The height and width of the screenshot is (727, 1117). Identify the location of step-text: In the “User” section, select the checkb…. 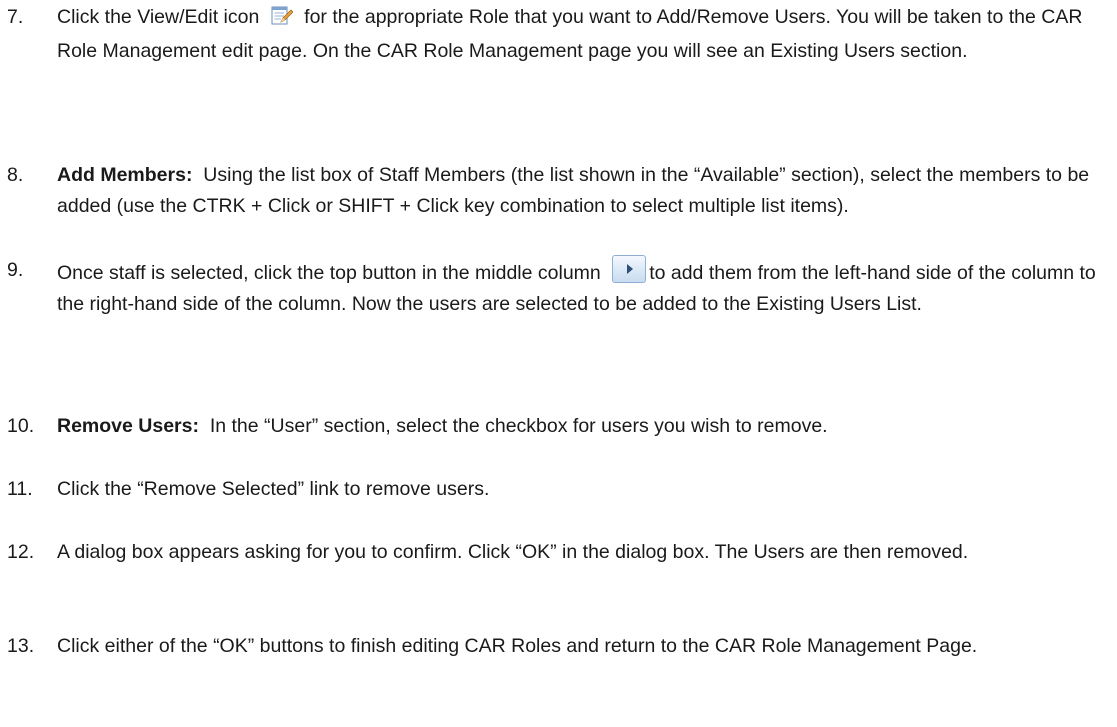
(518, 426).